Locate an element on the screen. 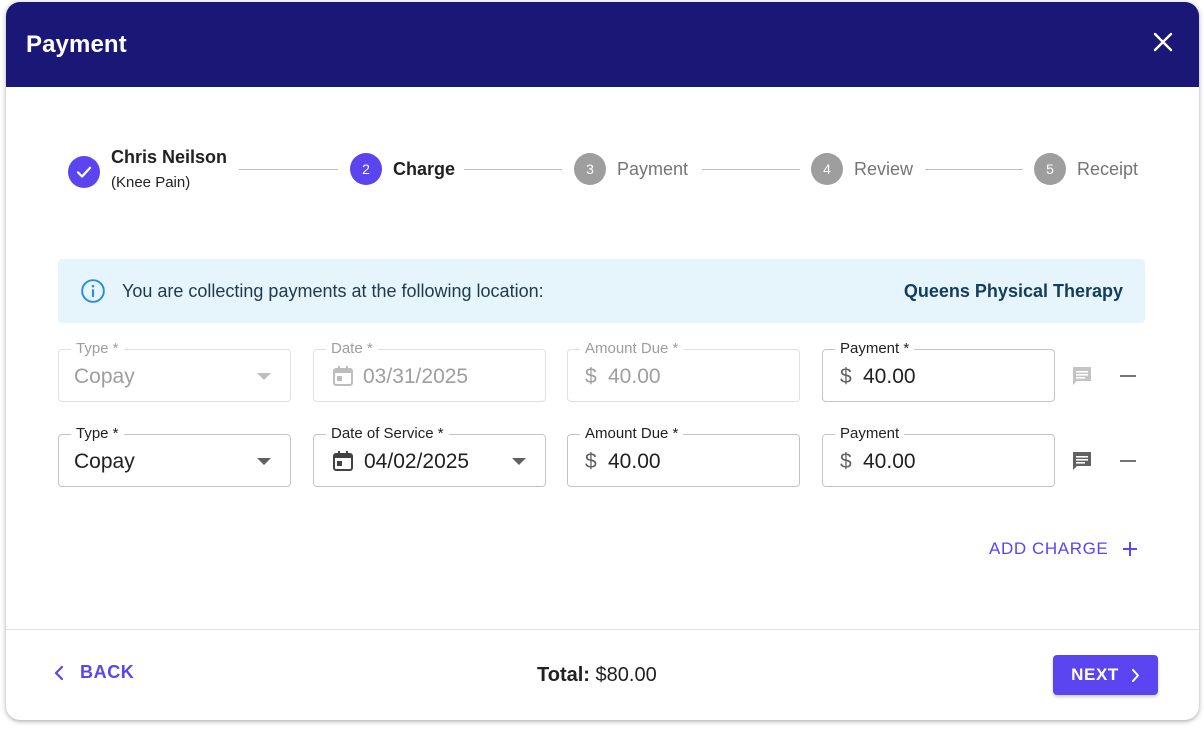 Image resolution: width=1204 pixels, height=730 pixels. step-label: Review is located at coordinates (884, 168).